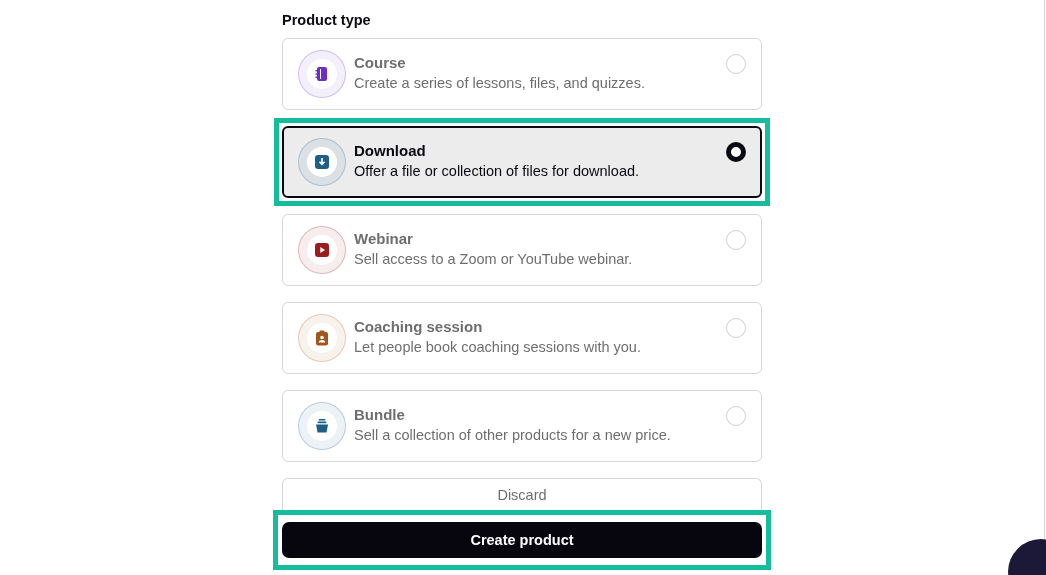 The width and height of the screenshot is (1046, 575). What do you see at coordinates (322, 162) in the screenshot?
I see `download-icon` at bounding box center [322, 162].